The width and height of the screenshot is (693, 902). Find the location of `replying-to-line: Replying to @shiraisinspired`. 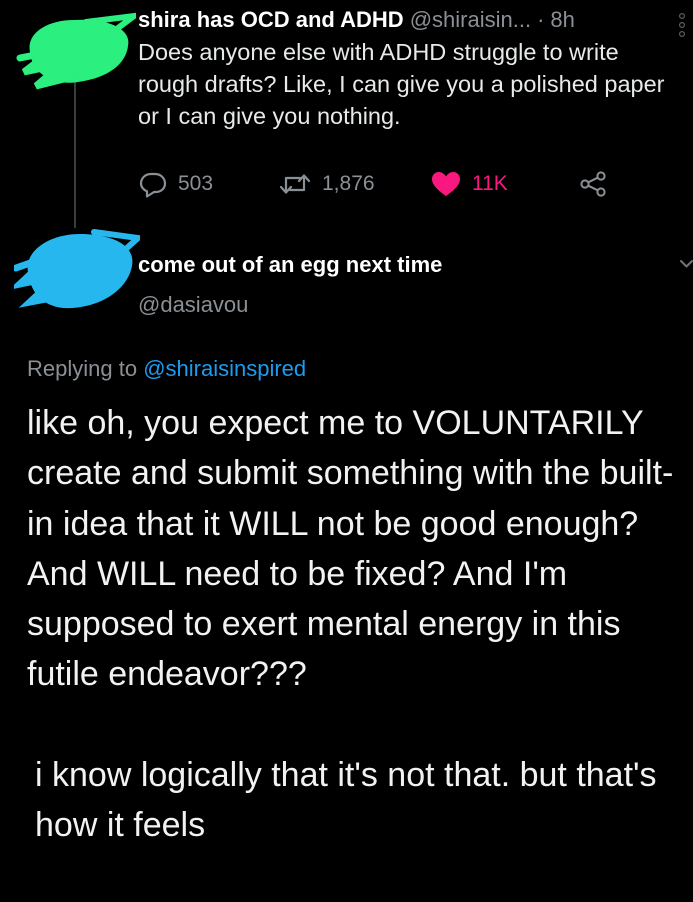

replying-to-line: Replying to @shiraisinspired is located at coordinates (166, 369).